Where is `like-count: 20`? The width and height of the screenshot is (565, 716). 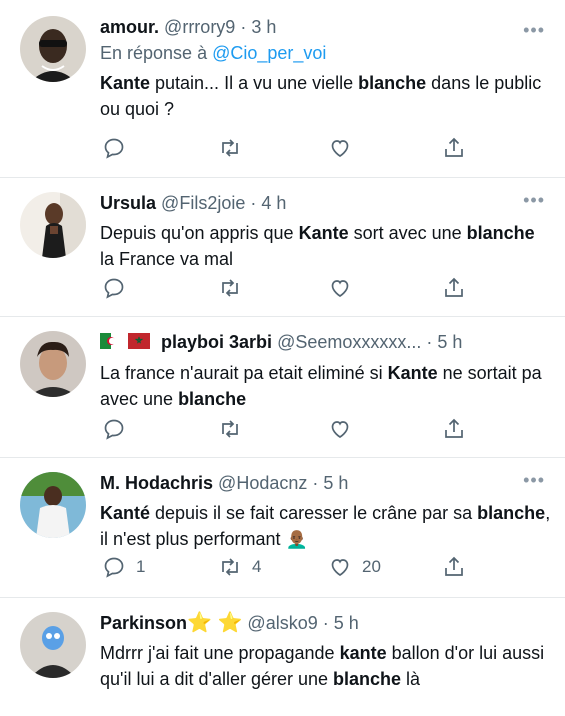 like-count: 20 is located at coordinates (371, 566).